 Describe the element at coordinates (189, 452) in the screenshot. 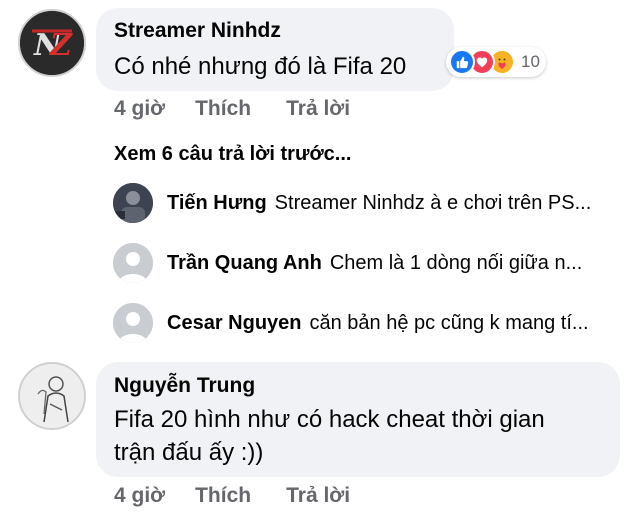

I see `comment-text-line-2: trận đấu ấy :))` at that location.